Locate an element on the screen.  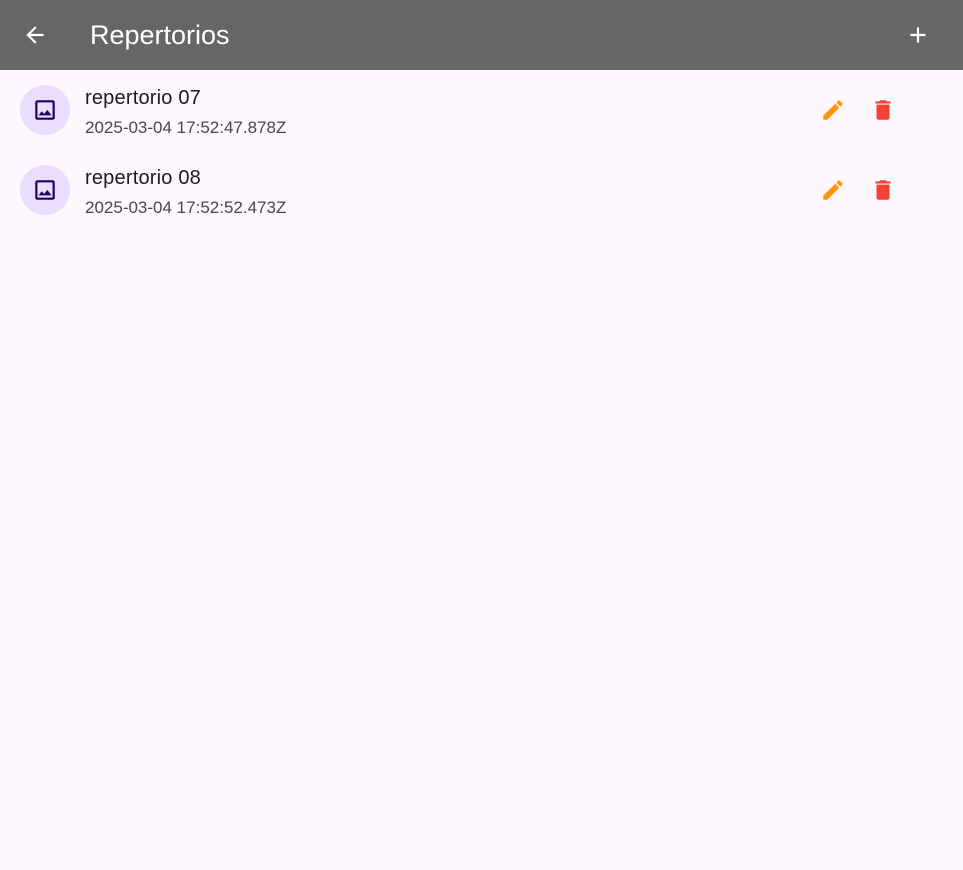
arrow-back-icon is located at coordinates (35, 35).